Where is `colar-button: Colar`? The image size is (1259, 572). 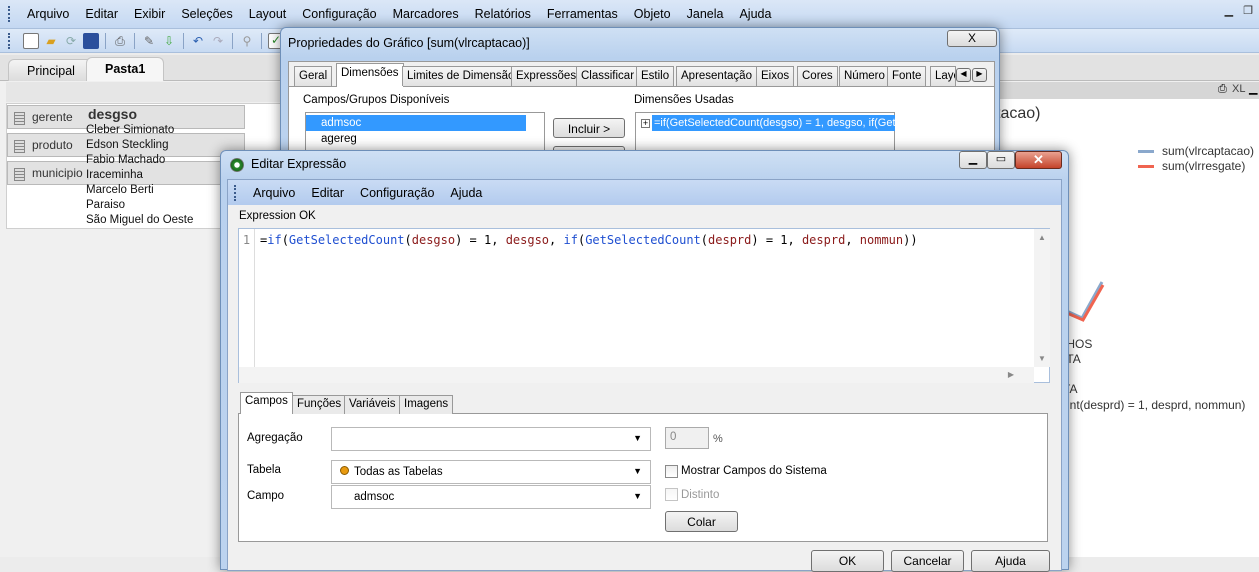 colar-button: Colar is located at coordinates (701, 521).